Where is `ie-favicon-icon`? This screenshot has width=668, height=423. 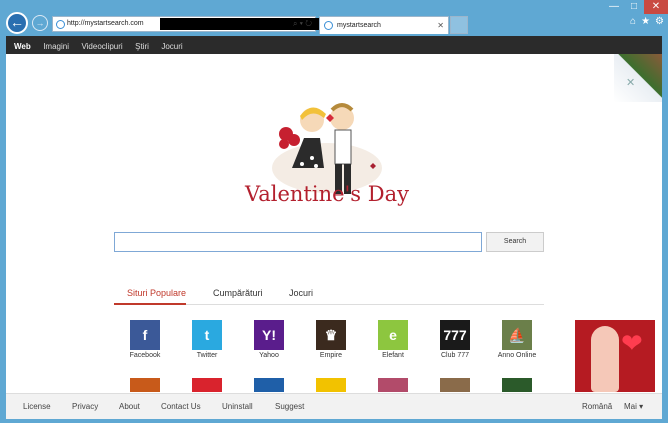
ie-favicon-icon is located at coordinates (60, 24).